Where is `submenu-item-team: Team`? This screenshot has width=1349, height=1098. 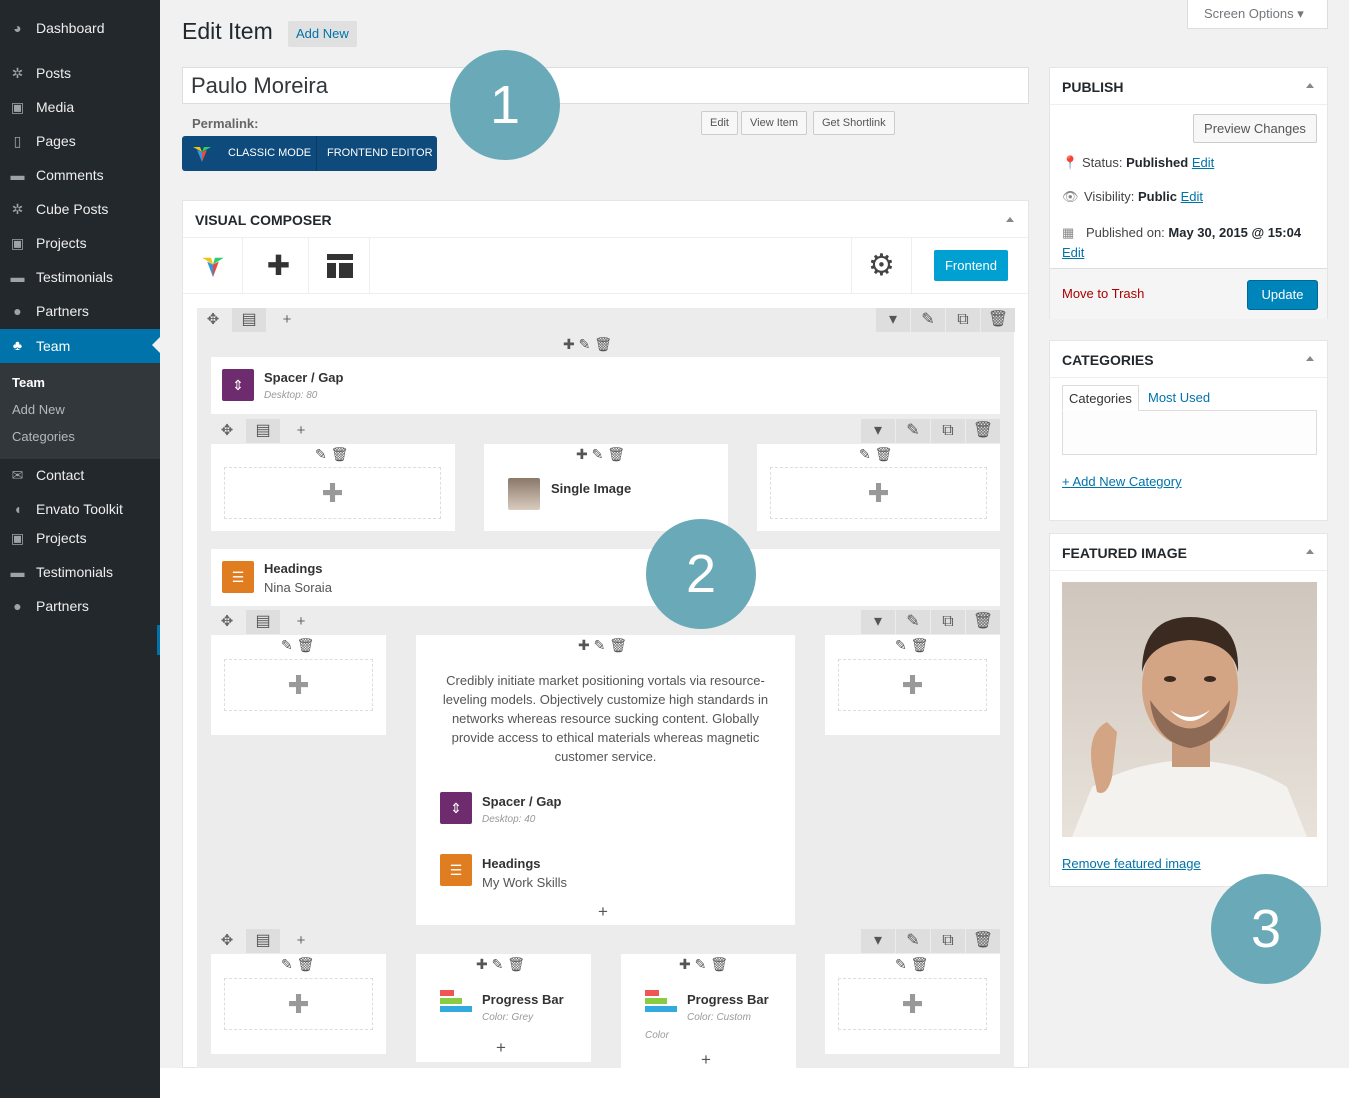 submenu-item-team: Team is located at coordinates (28, 382).